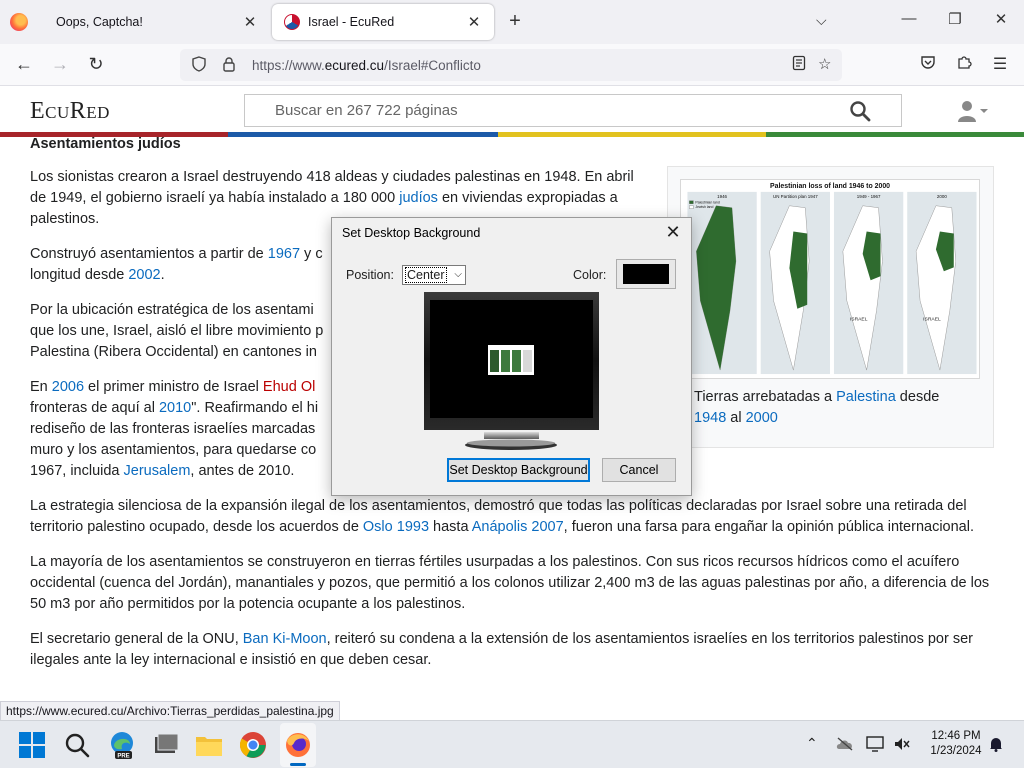 This screenshot has width=1024, height=768. Describe the element at coordinates (32, 745) in the screenshot. I see `windows-start-icon` at that location.